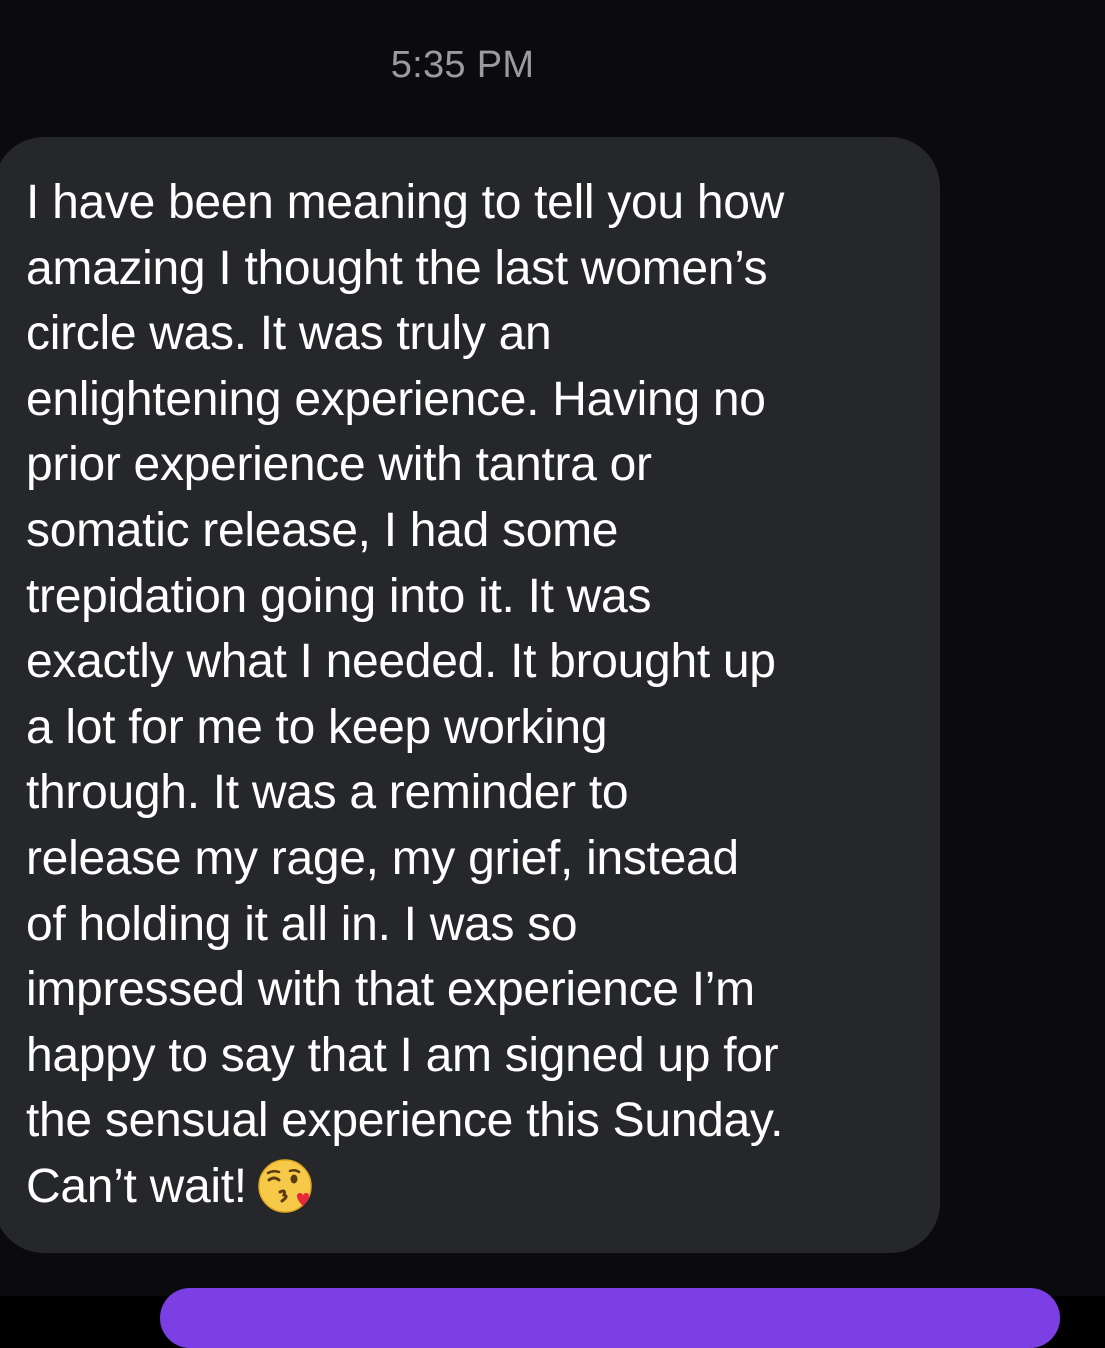 The width and height of the screenshot is (1105, 1348). Describe the element at coordinates (462, 65) in the screenshot. I see `message-timestamp: 5:35 PM` at that location.